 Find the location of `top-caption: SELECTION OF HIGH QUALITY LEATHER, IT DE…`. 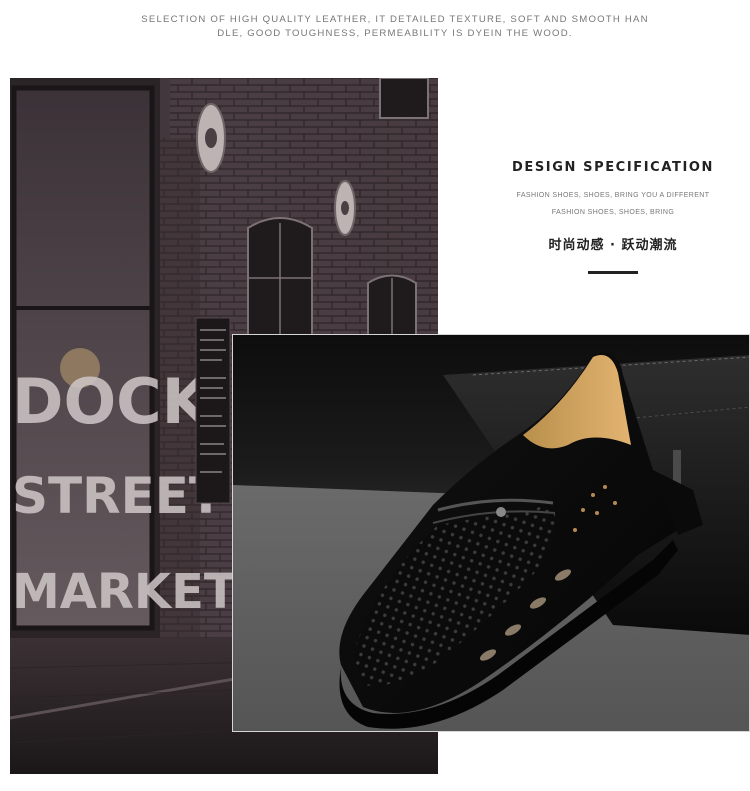

top-caption: SELECTION OF HIGH QUALITY LEATHER, IT DE… is located at coordinates (395, 27).